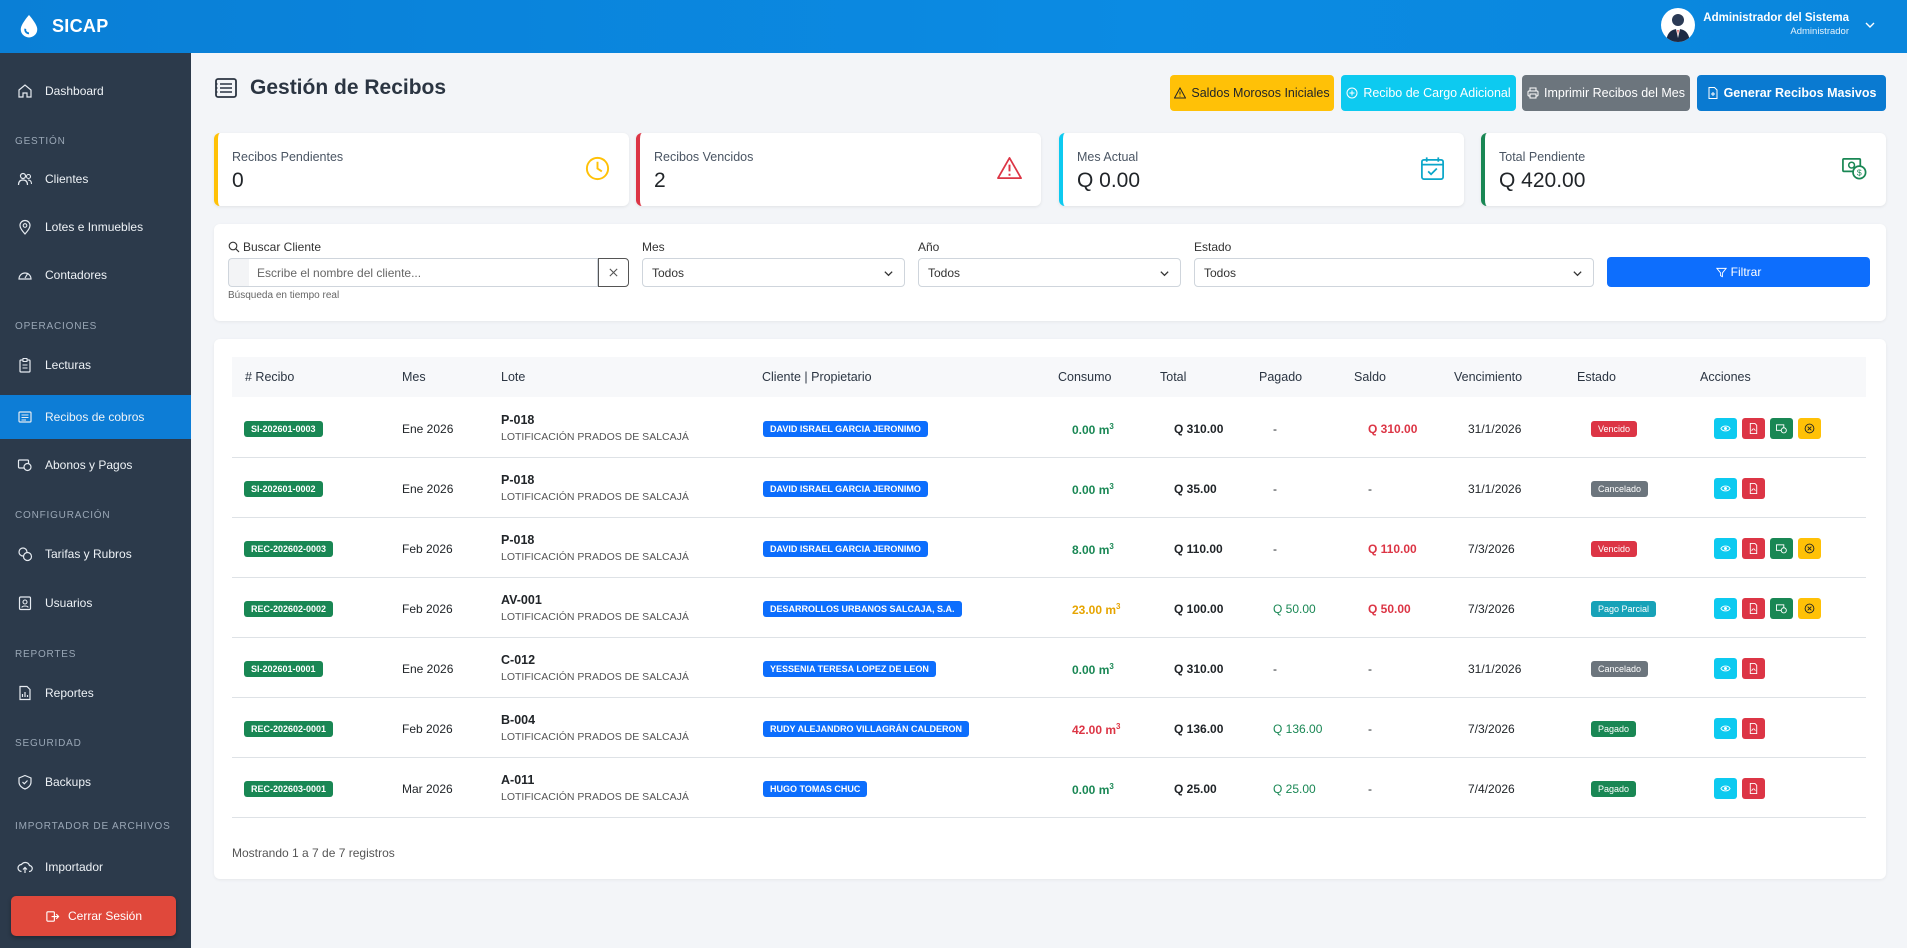 The image size is (1907, 948). I want to click on section-gestion: GESTIÓN, so click(40, 141).